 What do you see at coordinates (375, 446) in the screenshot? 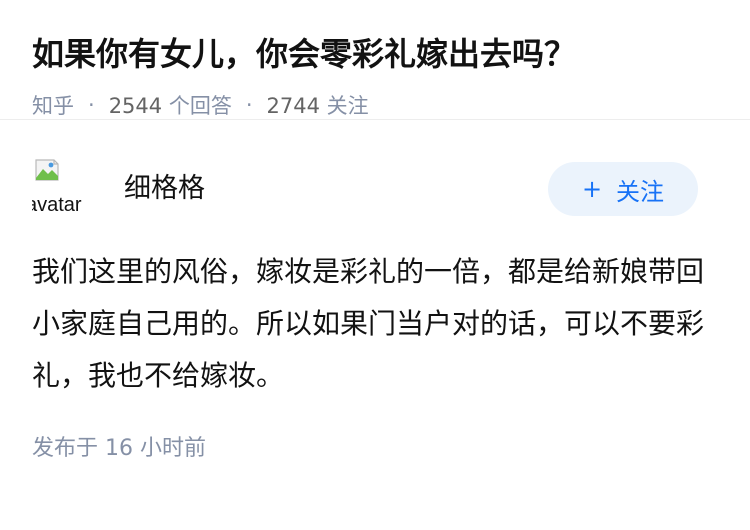
I see `answer-time: 发布于 16 小时前` at bounding box center [375, 446].